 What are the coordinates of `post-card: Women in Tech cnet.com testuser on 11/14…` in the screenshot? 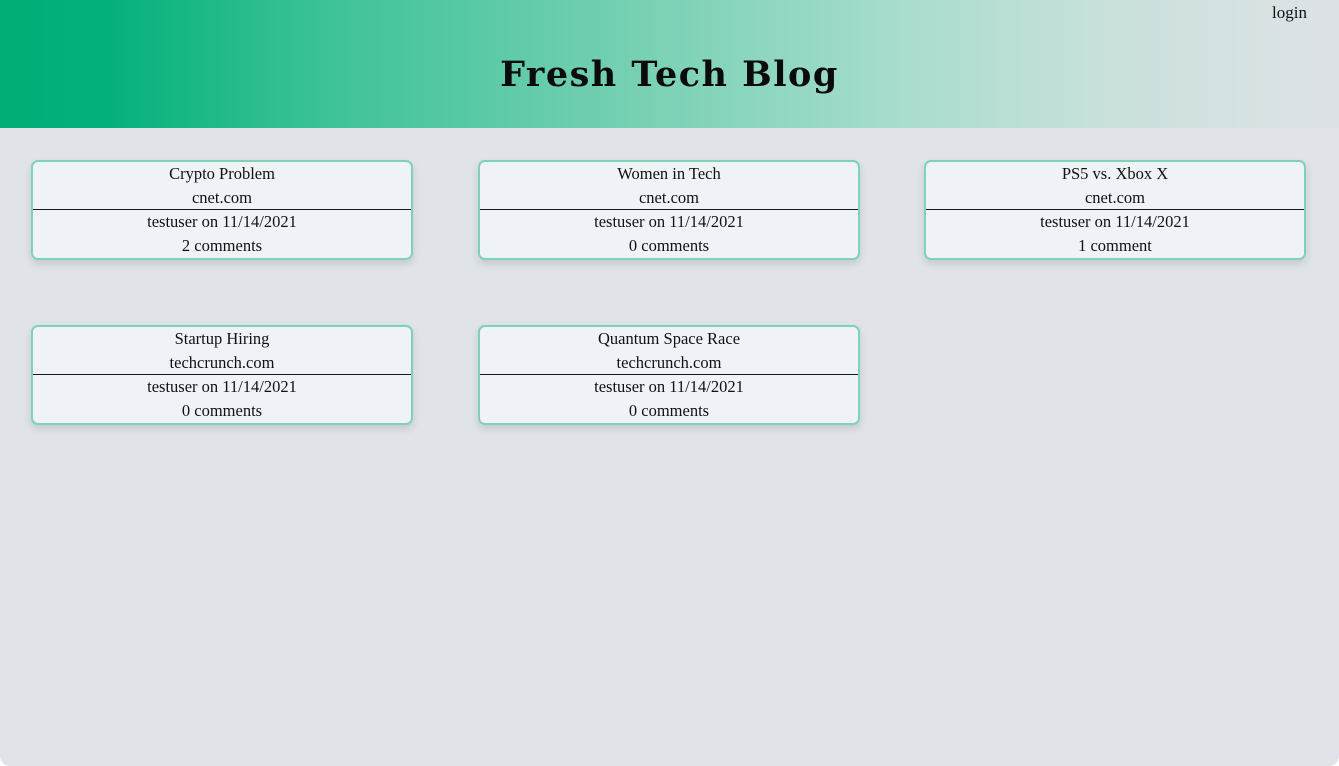 It's located at (669, 210).